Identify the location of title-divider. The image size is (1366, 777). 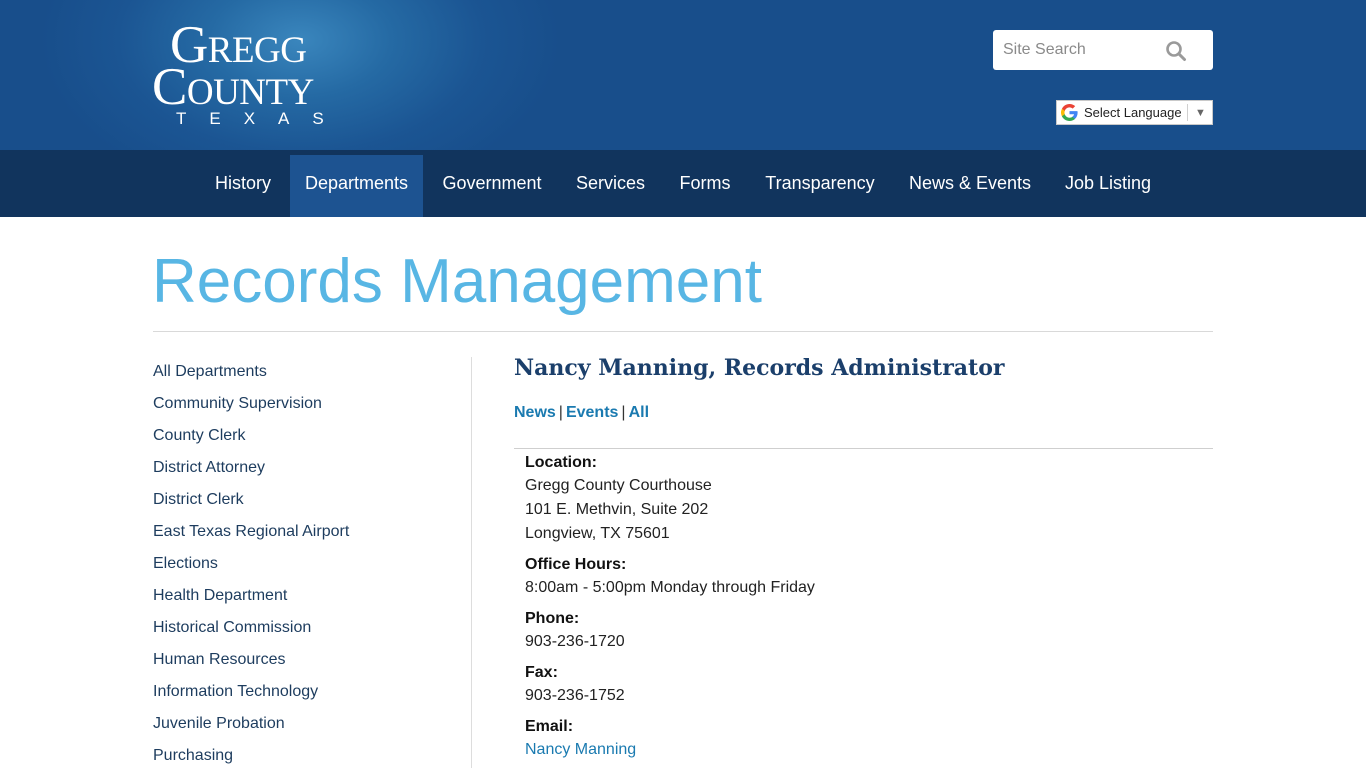
(683, 331).